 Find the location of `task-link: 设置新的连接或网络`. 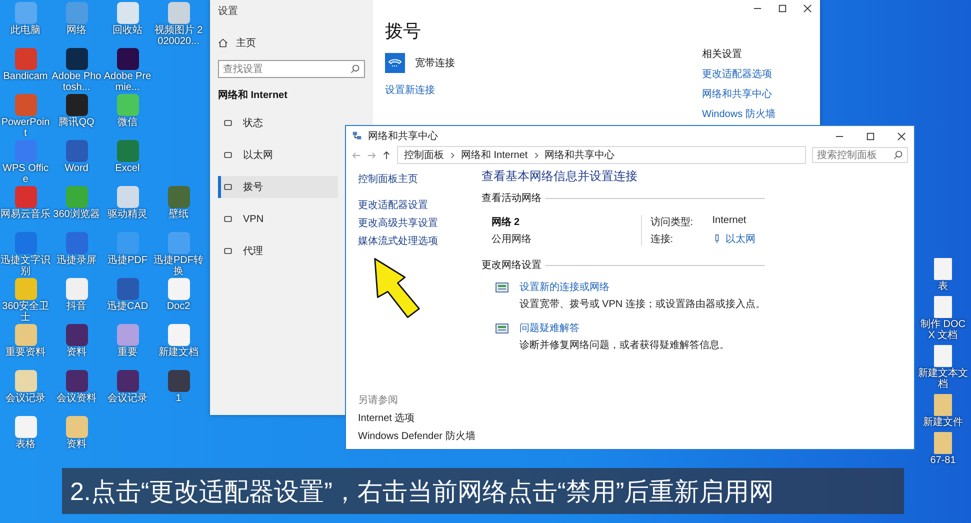

task-link: 设置新的连接或网络 is located at coordinates (642, 287).